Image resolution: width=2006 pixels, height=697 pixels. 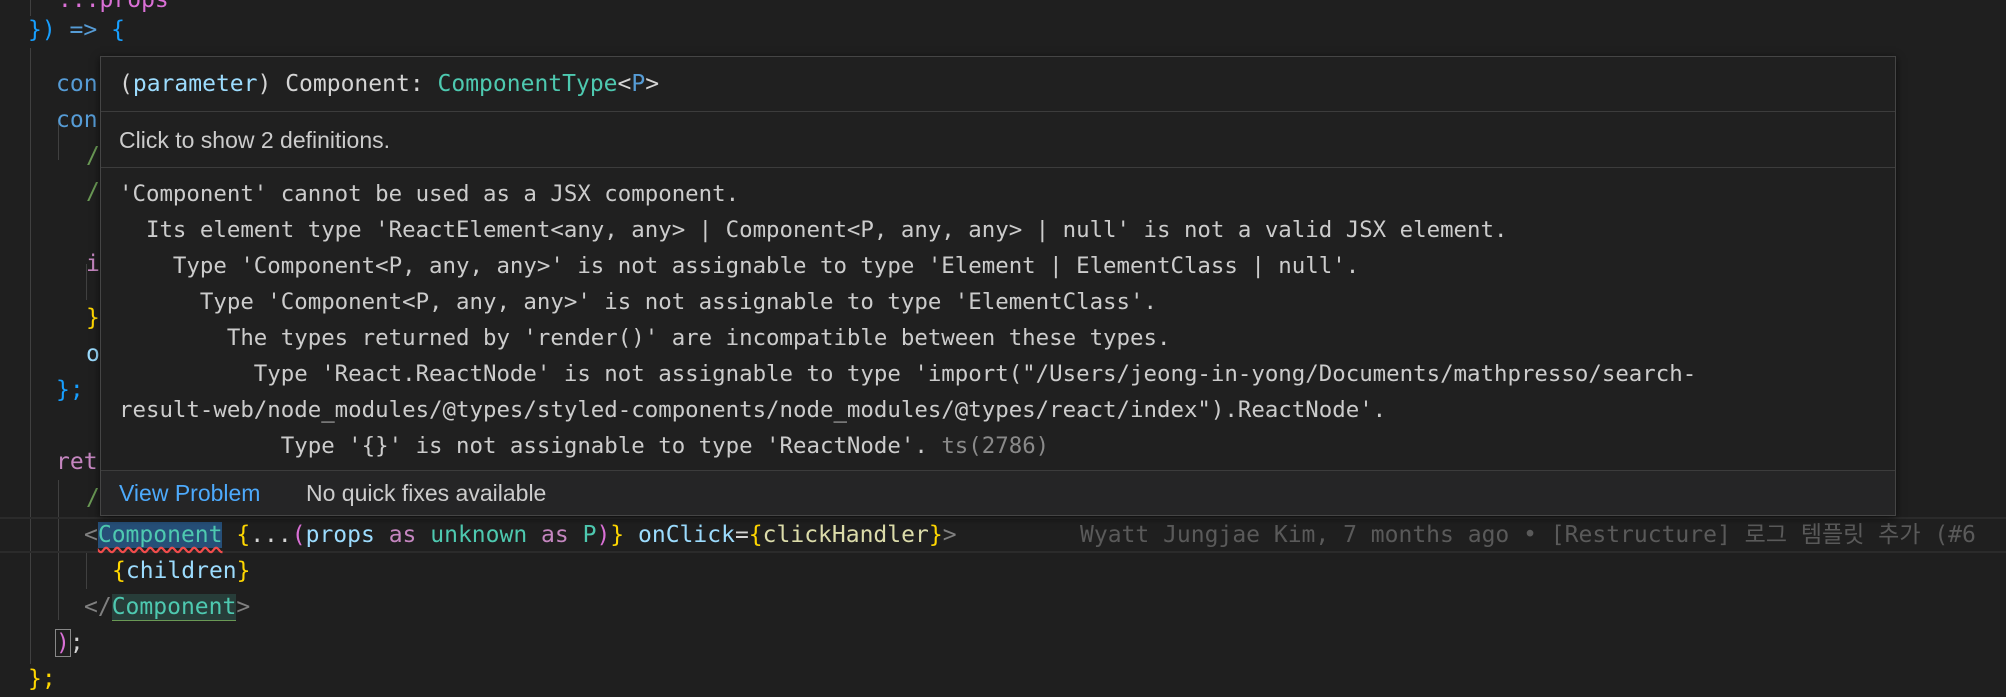 What do you see at coordinates (638, 84) in the screenshot?
I see `signature-type-param: P` at bounding box center [638, 84].